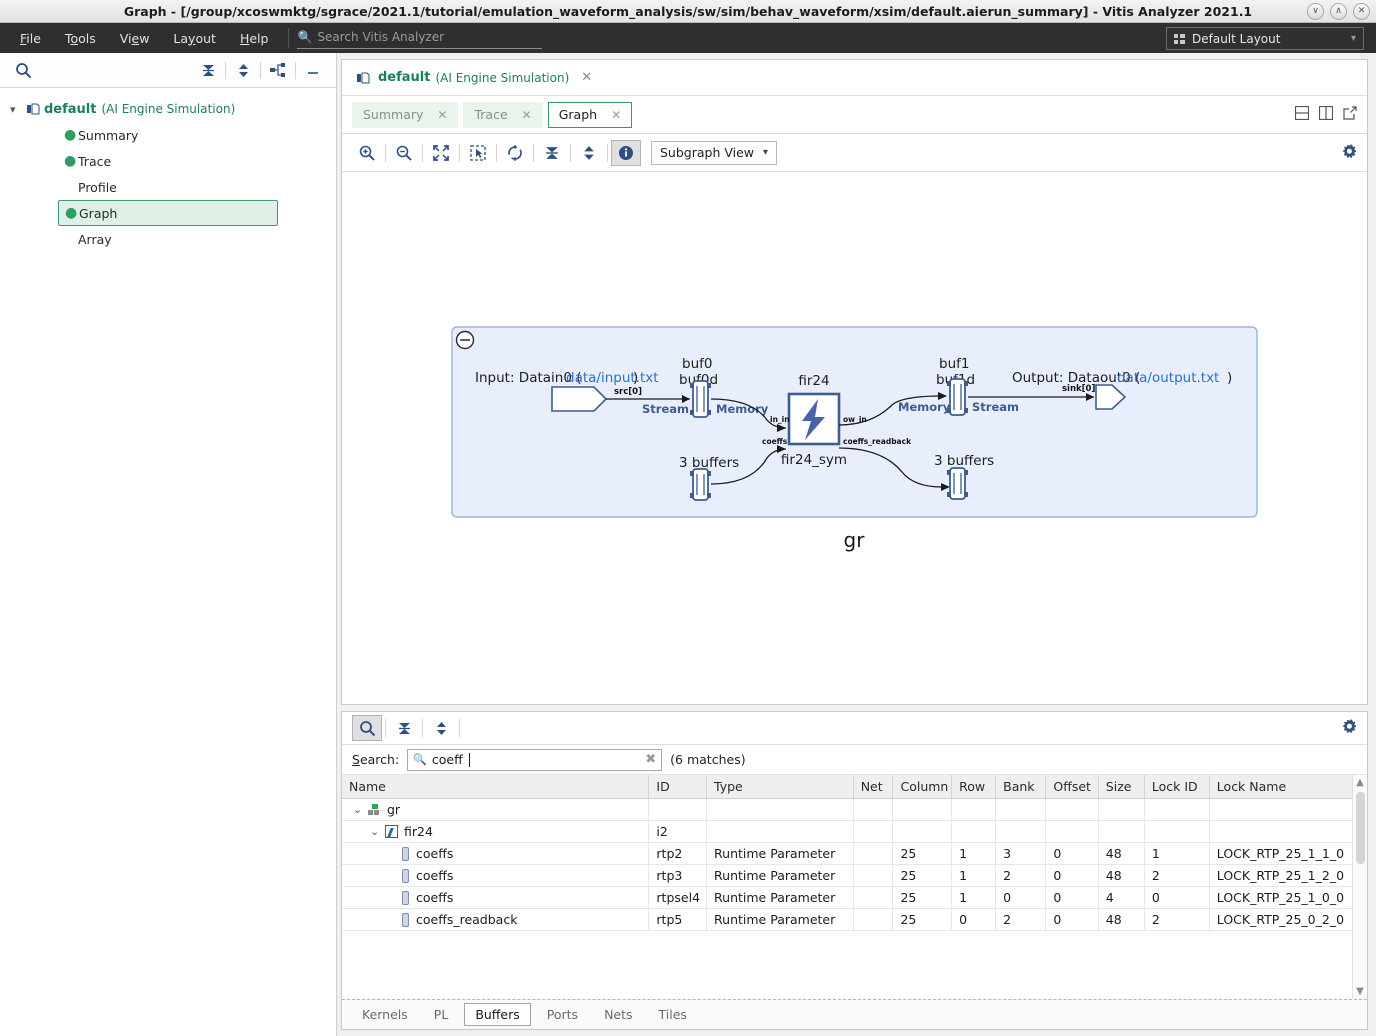  What do you see at coordinates (80, 38) in the screenshot?
I see `menu-tools: Tools` at bounding box center [80, 38].